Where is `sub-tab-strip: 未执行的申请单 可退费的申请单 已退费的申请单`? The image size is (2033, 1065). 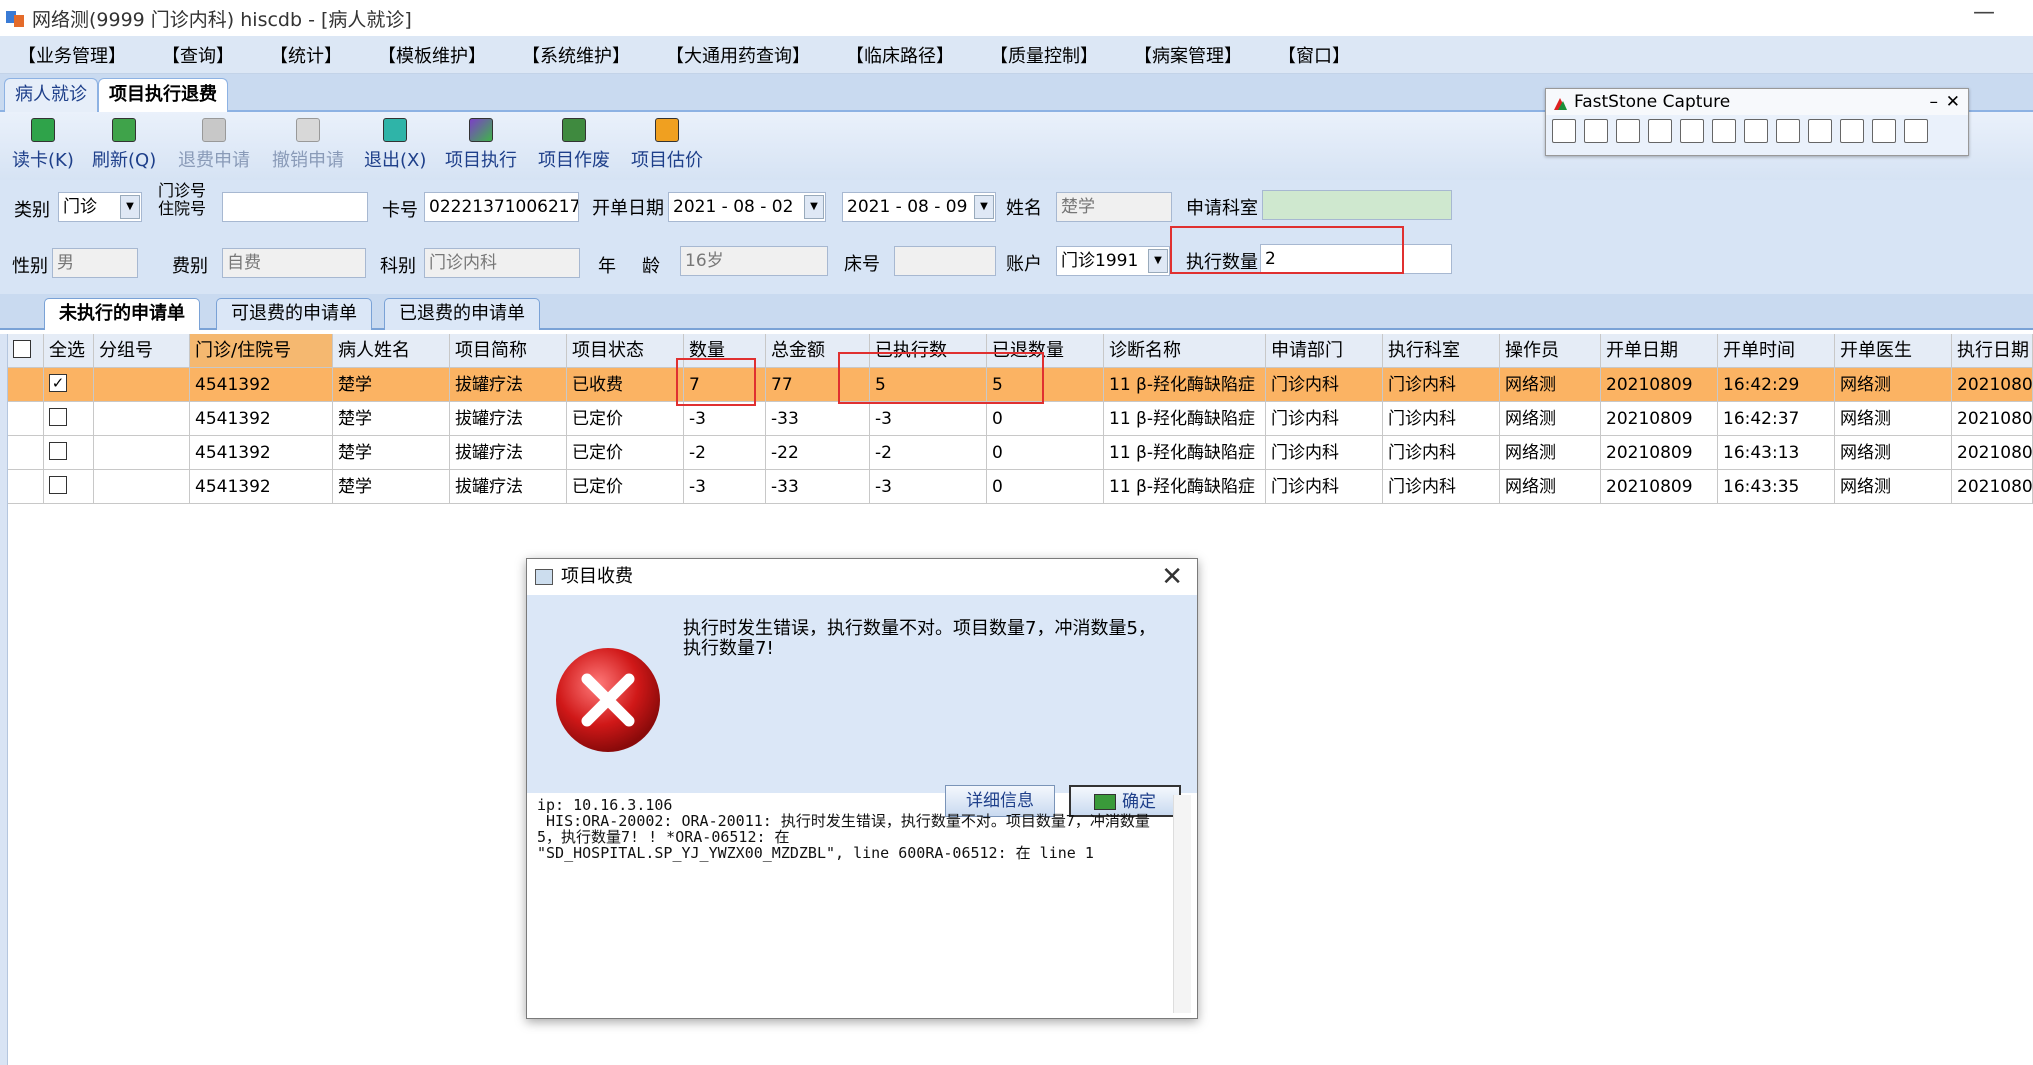 sub-tab-strip: 未执行的申请单 可退费的申请单 已退费的申请单 is located at coordinates (1016, 312).